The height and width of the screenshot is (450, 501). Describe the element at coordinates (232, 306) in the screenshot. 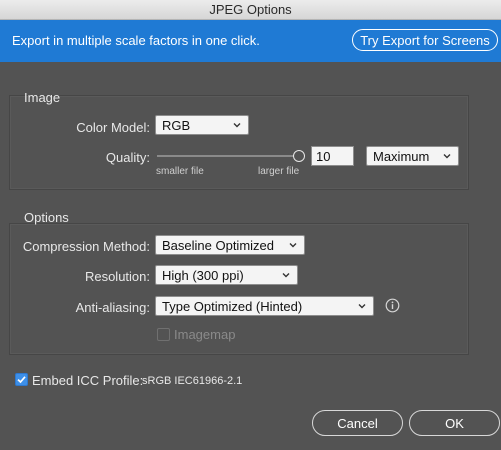

I see `anti-aliasing-value: Type Optimized (Hinted)` at that location.